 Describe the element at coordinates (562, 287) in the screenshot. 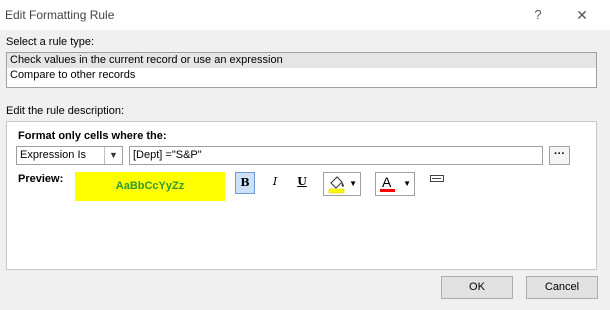

I see `cancel-button: Cancel` at that location.